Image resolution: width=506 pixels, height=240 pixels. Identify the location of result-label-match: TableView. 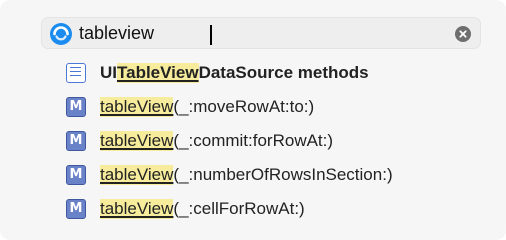
(158, 72).